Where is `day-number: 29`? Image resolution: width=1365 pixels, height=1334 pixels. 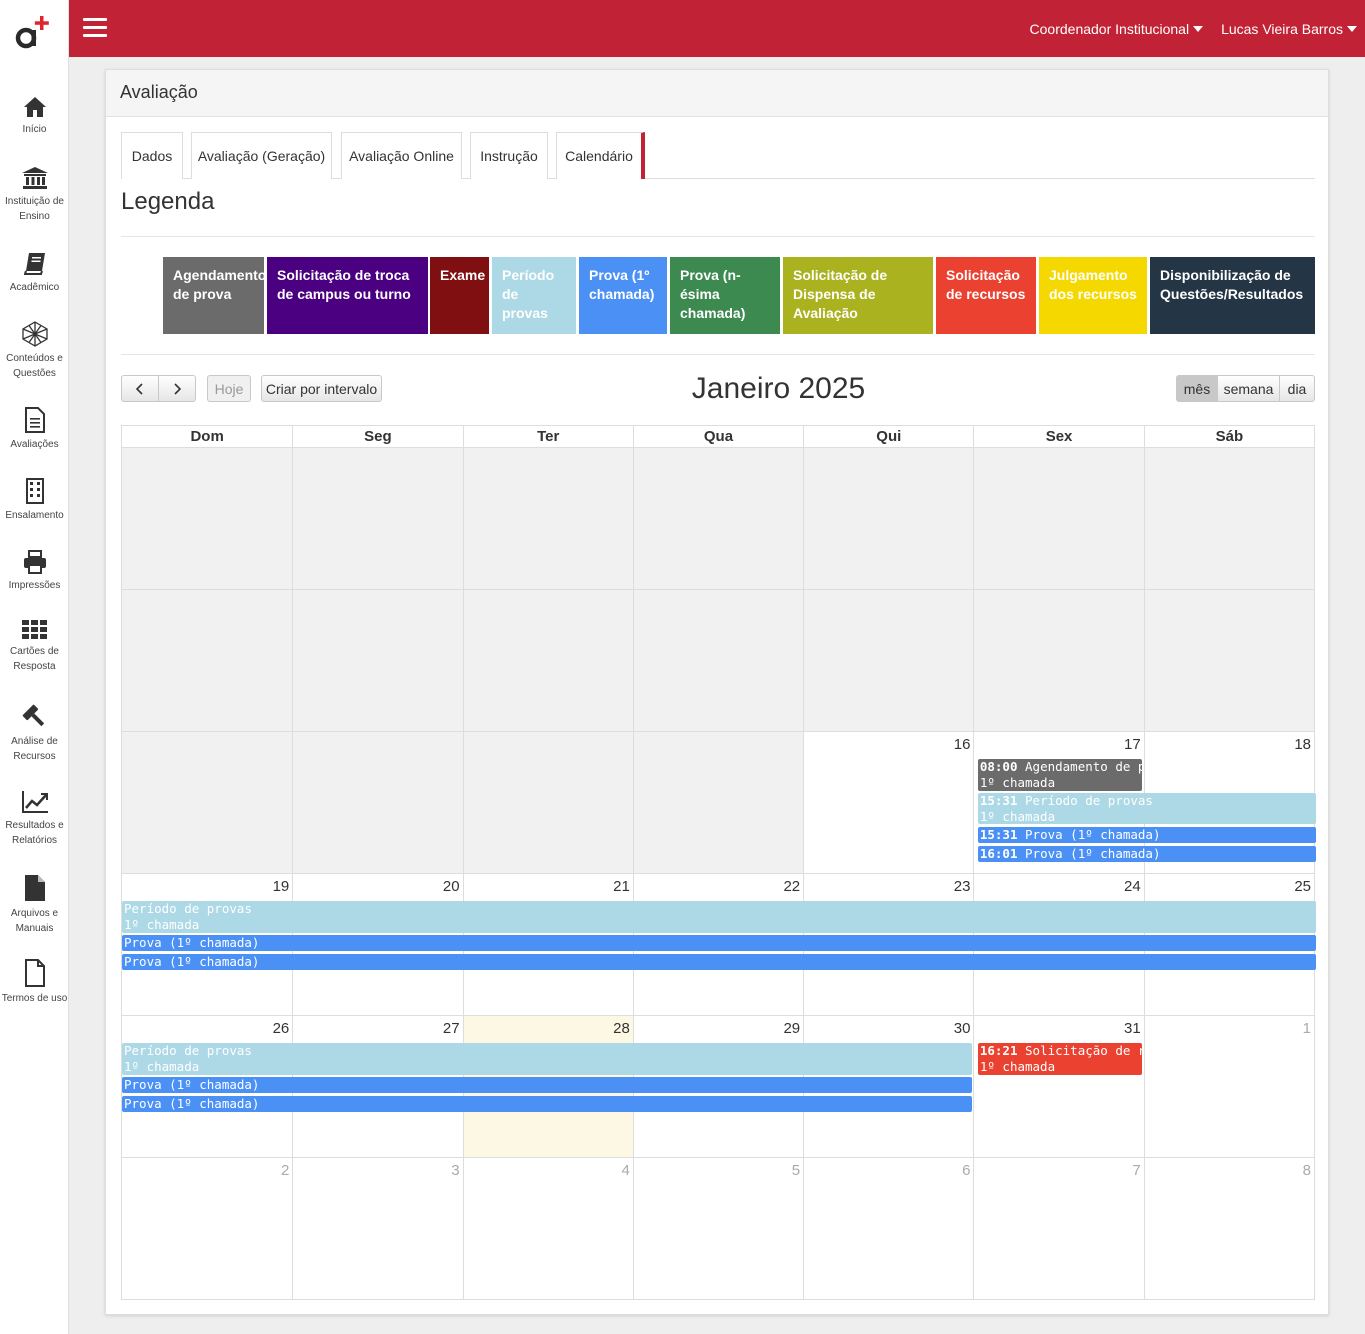
day-number: 29 is located at coordinates (792, 1028).